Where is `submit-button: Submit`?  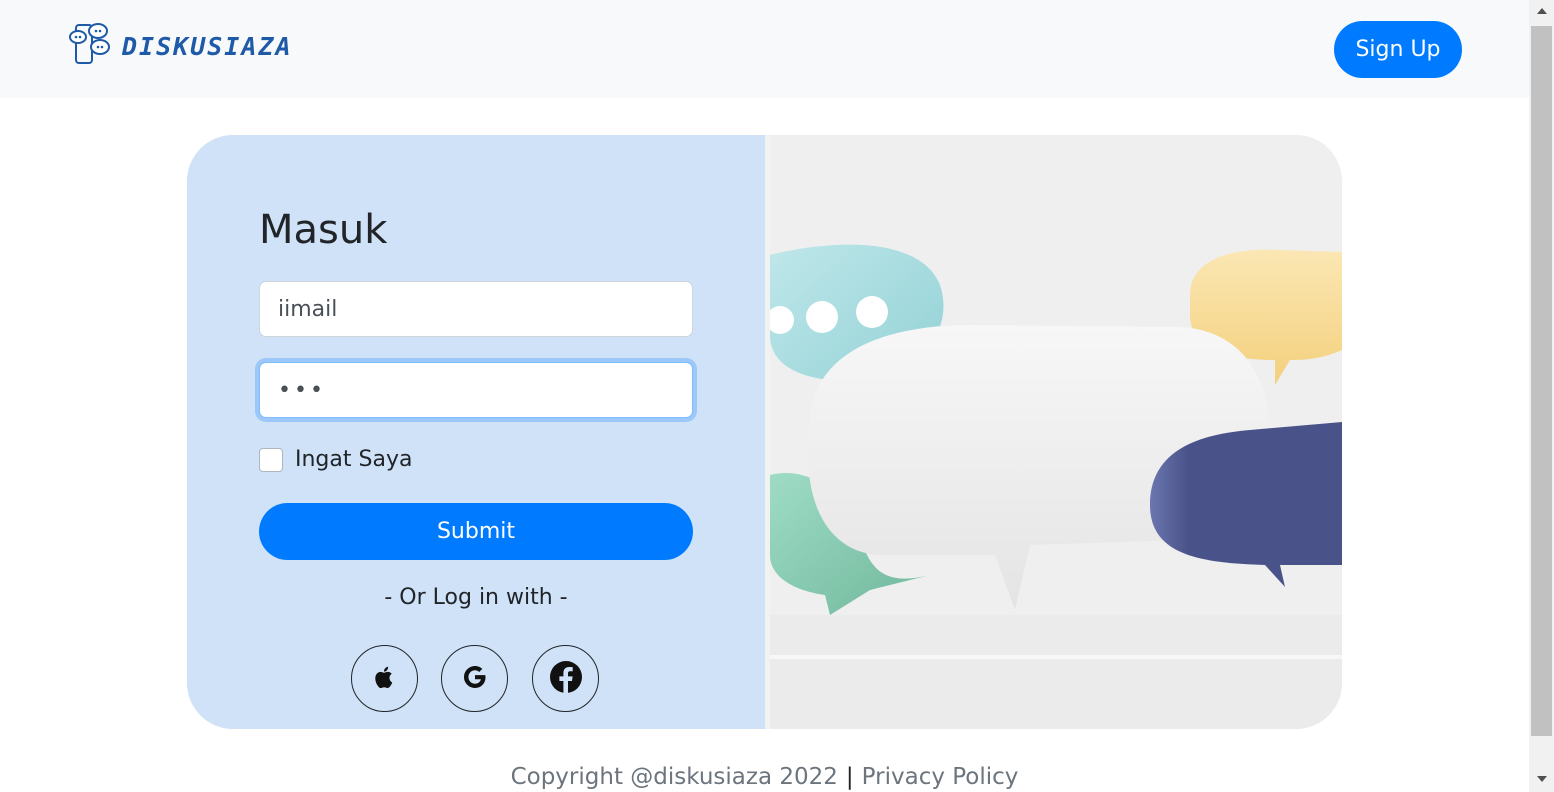
submit-button: Submit is located at coordinates (476, 531).